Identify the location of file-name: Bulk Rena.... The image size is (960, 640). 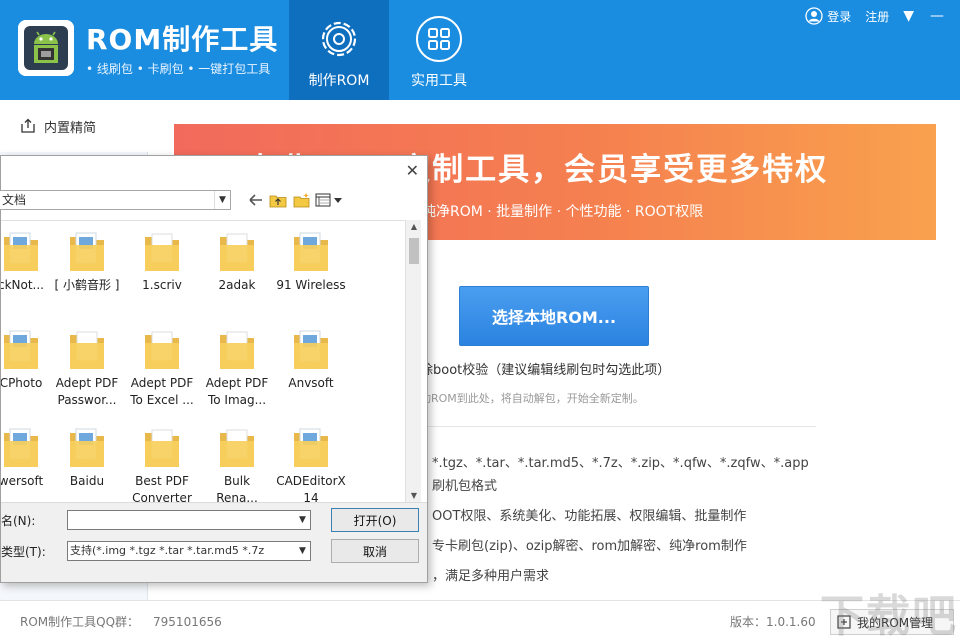
(237, 488).